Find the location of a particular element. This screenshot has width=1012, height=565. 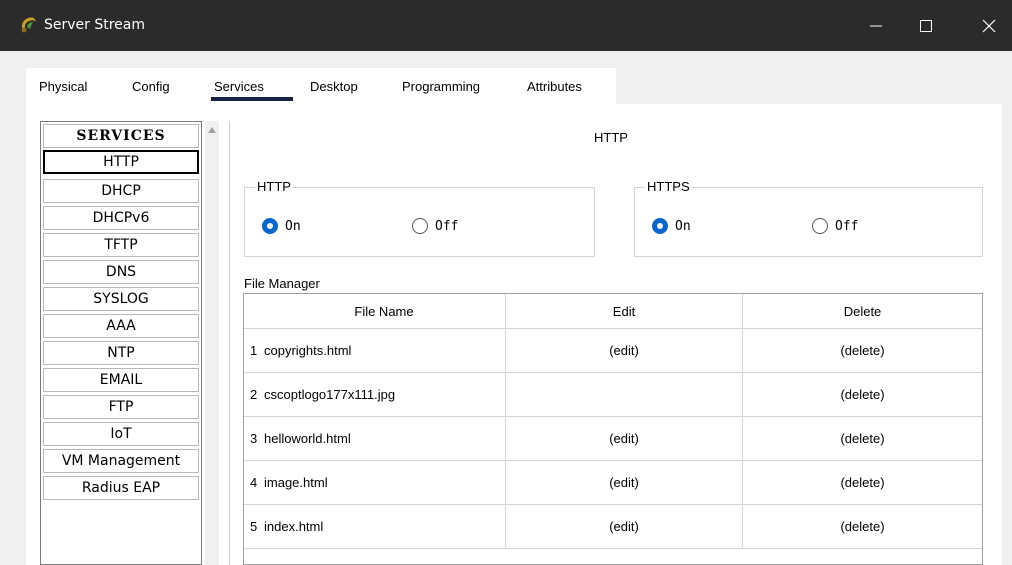

window-title: Server Stream is located at coordinates (95, 25).